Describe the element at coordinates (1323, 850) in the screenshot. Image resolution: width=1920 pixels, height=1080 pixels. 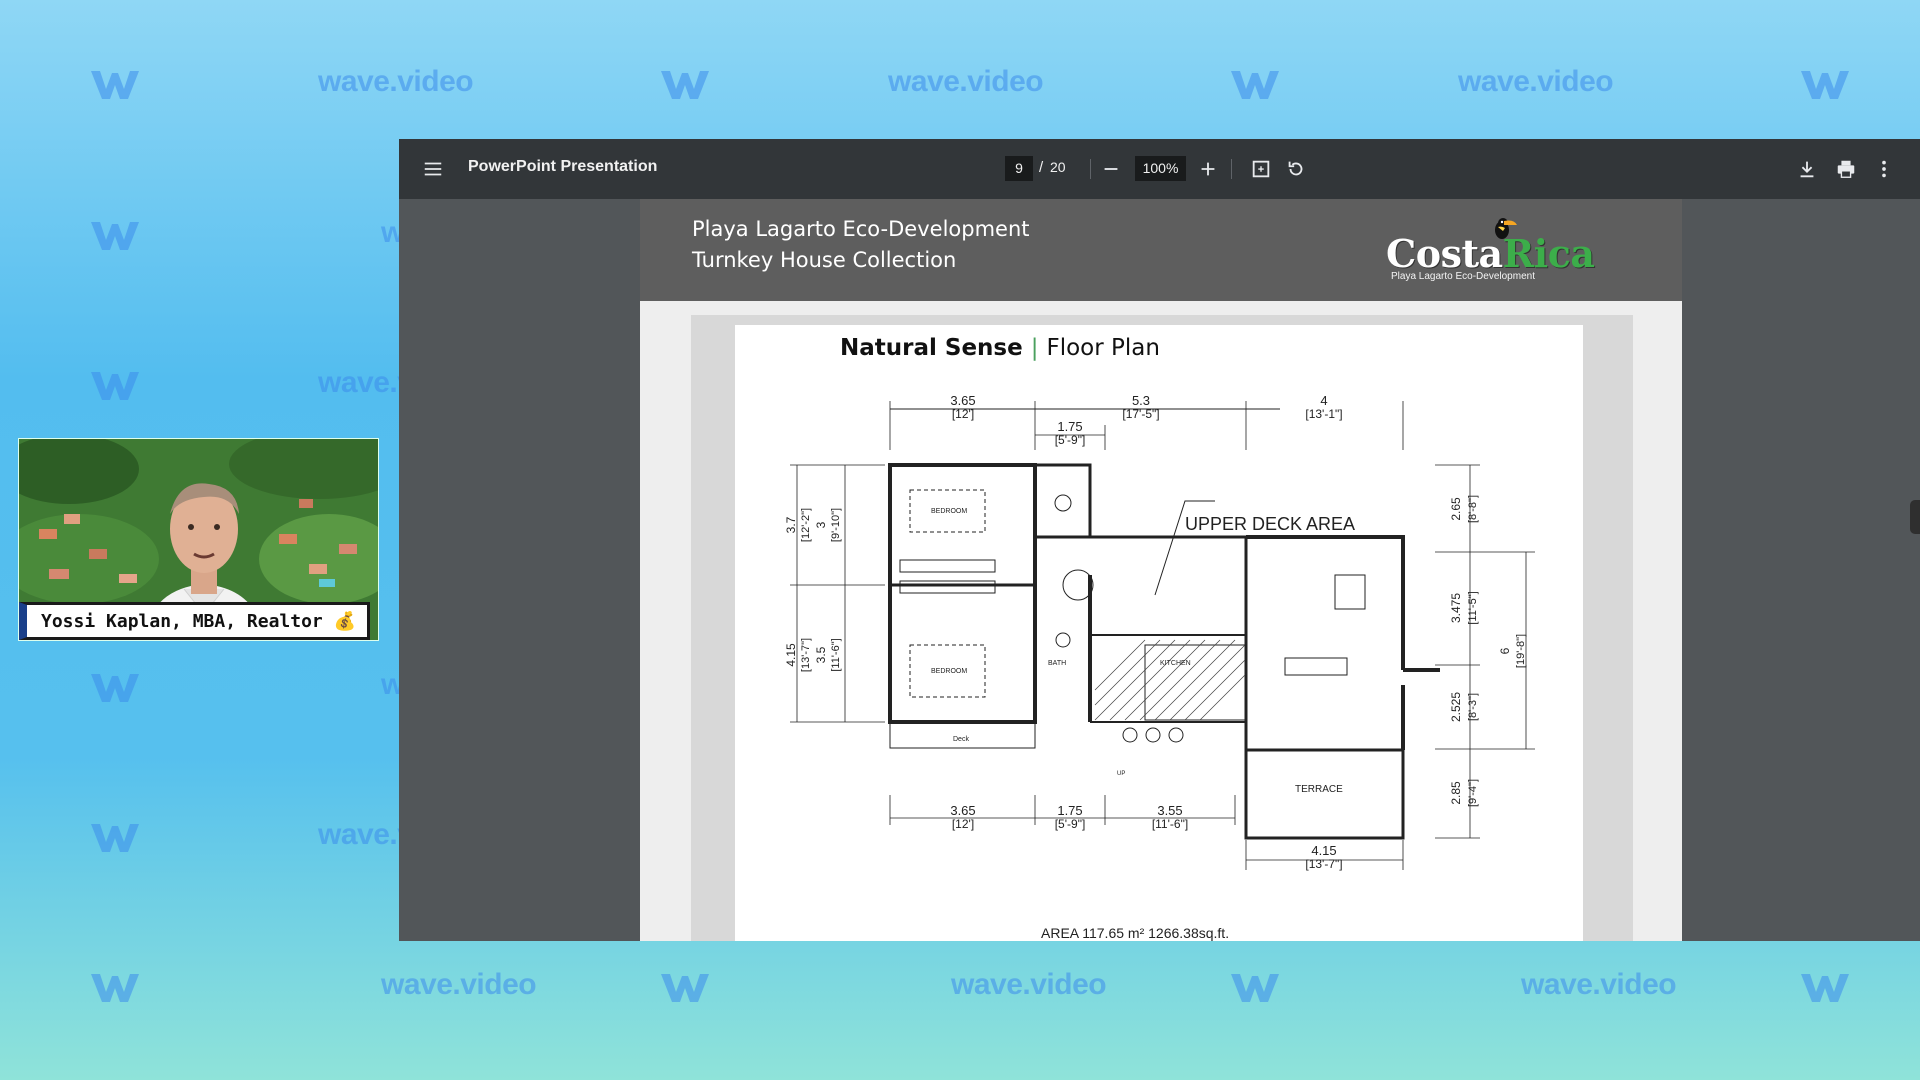
I see `dim-bottom-4-m: 4.15` at that location.